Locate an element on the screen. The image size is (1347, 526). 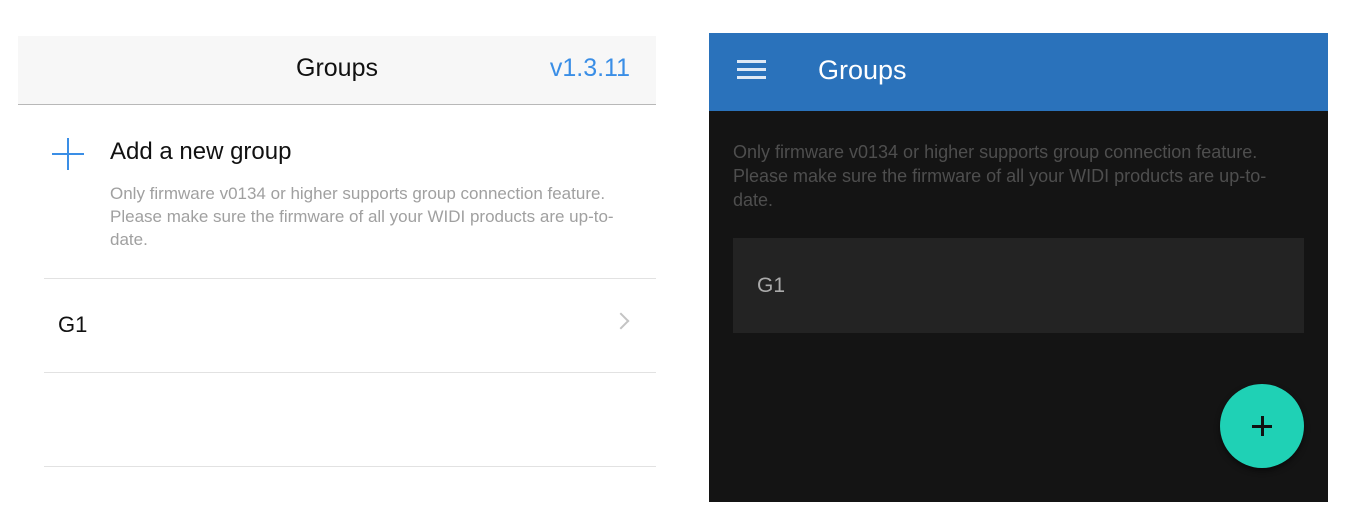
group-card-g1: G1 is located at coordinates (1018, 285).